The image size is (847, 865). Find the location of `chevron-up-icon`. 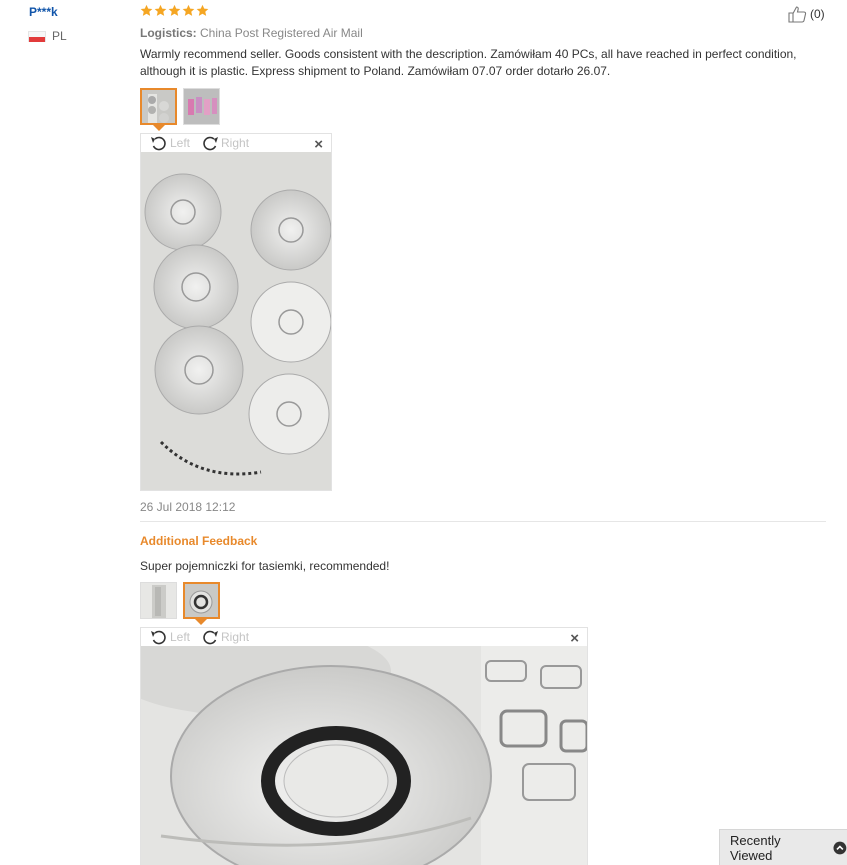

chevron-up-icon is located at coordinates (840, 847).